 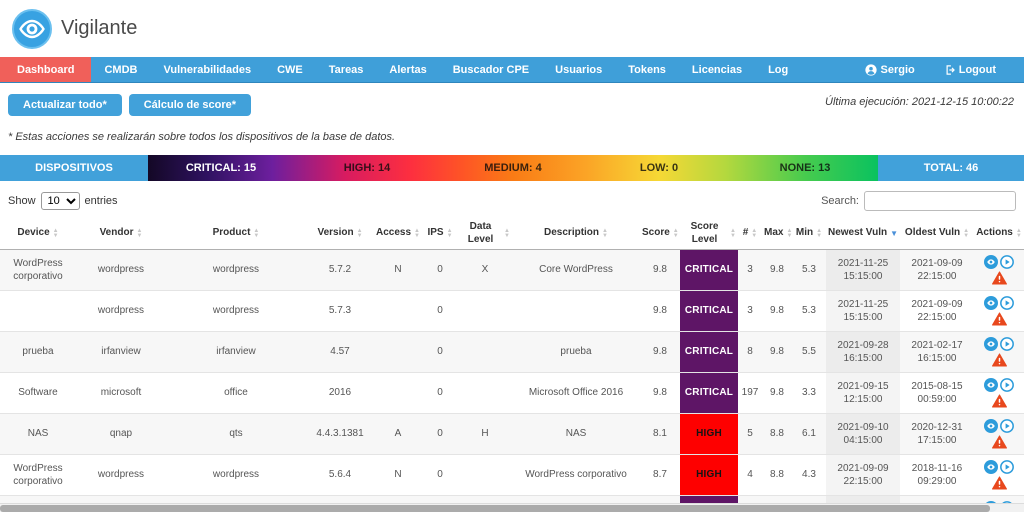 I want to click on user-icon, so click(x=870, y=69).